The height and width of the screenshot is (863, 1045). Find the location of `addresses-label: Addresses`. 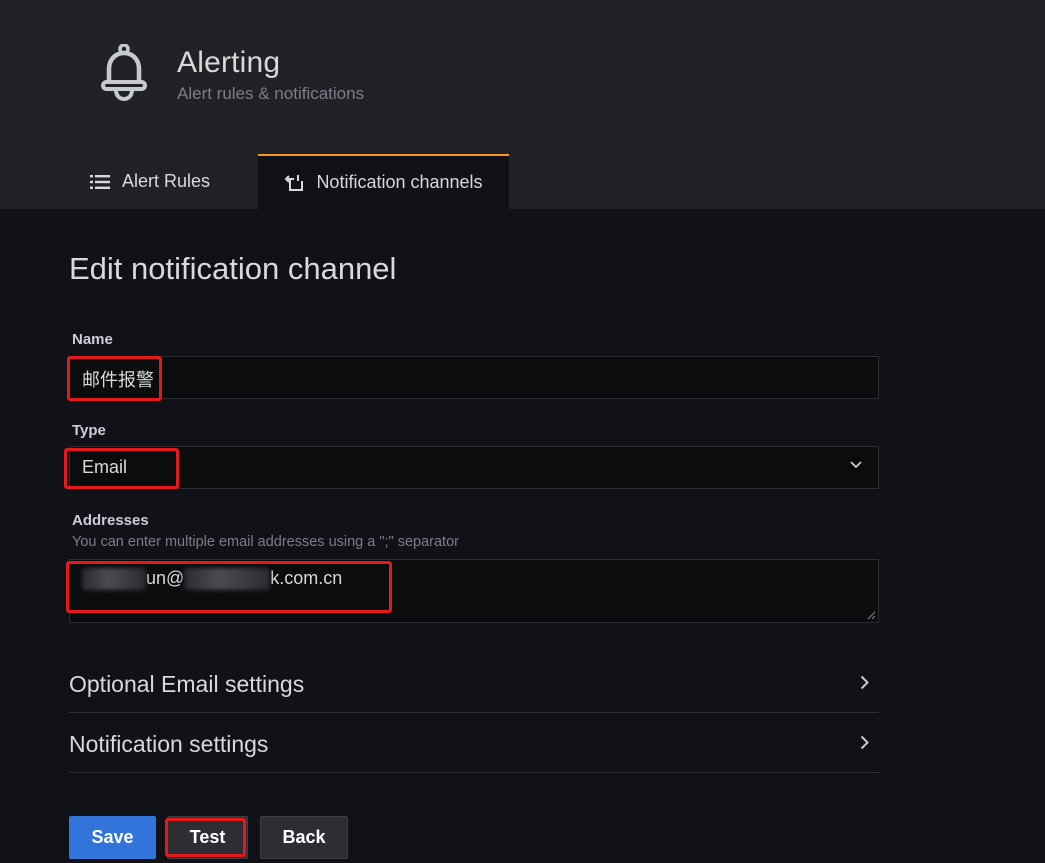

addresses-label: Addresses is located at coordinates (110, 520).